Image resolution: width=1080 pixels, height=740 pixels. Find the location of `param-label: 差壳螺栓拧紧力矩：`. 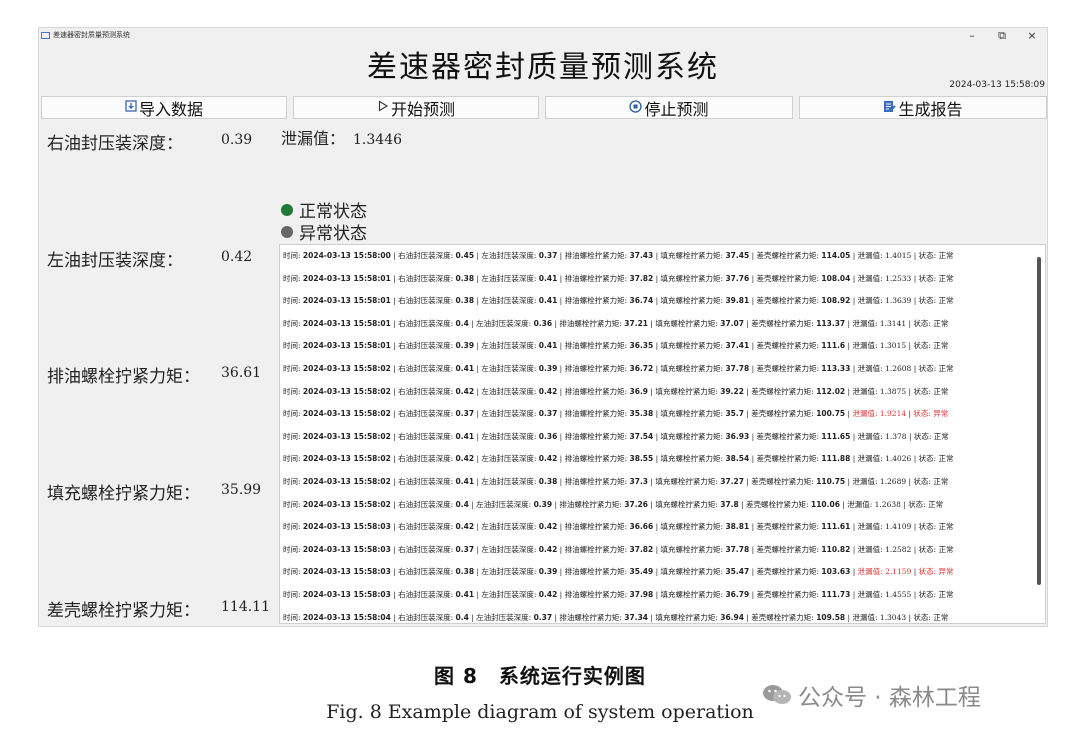

param-label: 差壳螺栓拧紧力矩： is located at coordinates (123, 611).